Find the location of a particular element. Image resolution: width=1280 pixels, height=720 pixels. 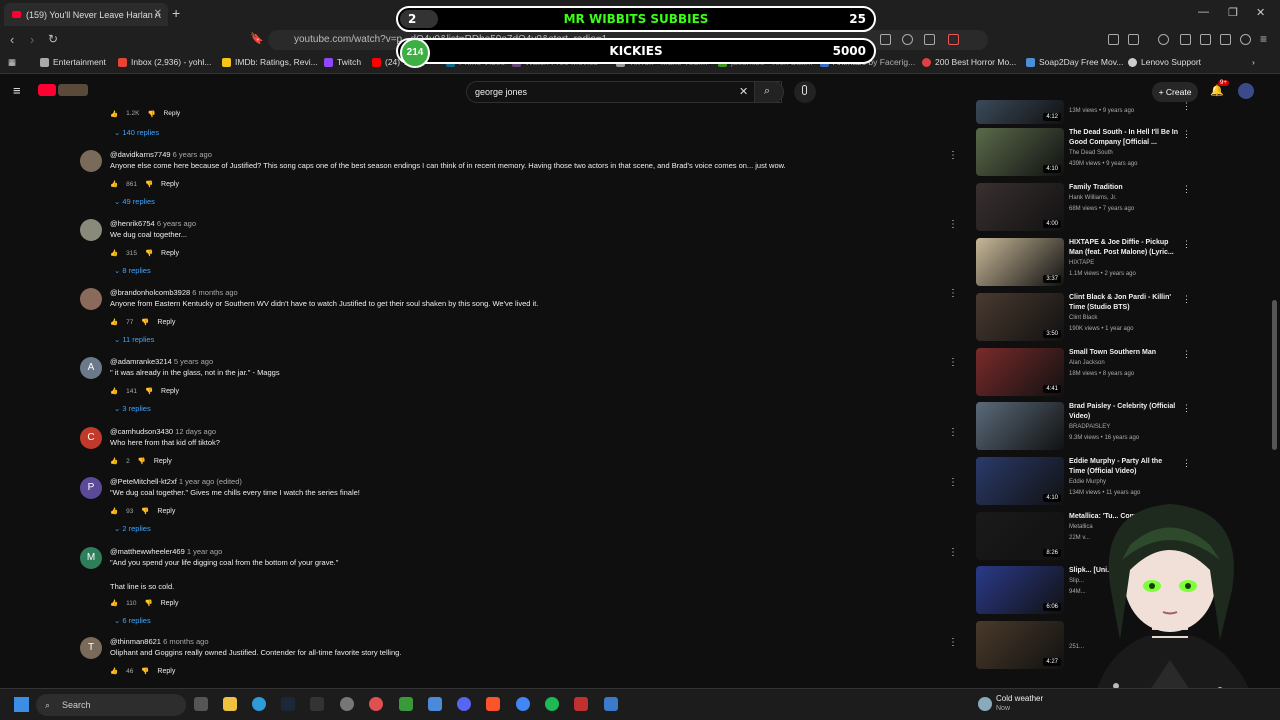

back-icon: ‹ is located at coordinates (12, 39).